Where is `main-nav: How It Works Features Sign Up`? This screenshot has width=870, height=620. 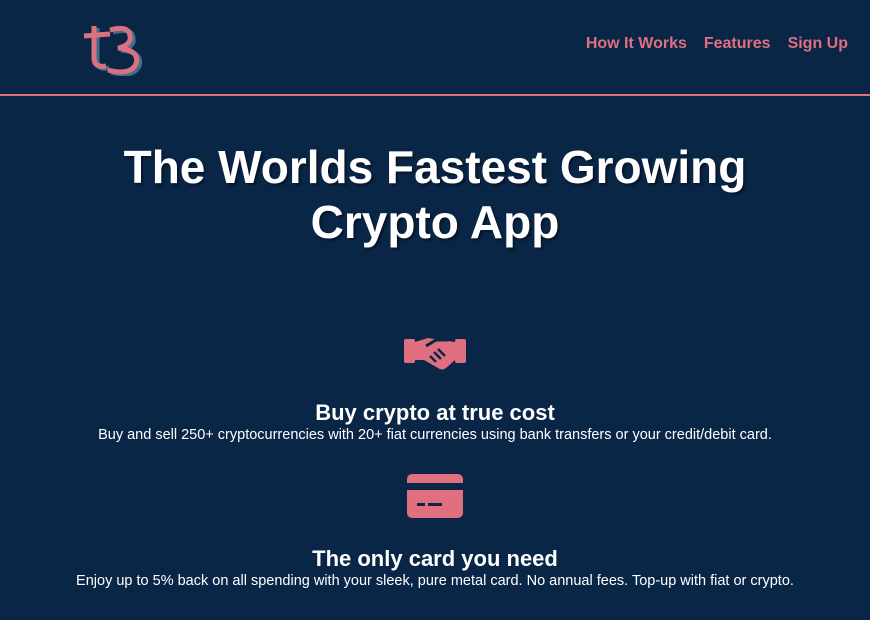 main-nav: How It Works Features Sign Up is located at coordinates (717, 44).